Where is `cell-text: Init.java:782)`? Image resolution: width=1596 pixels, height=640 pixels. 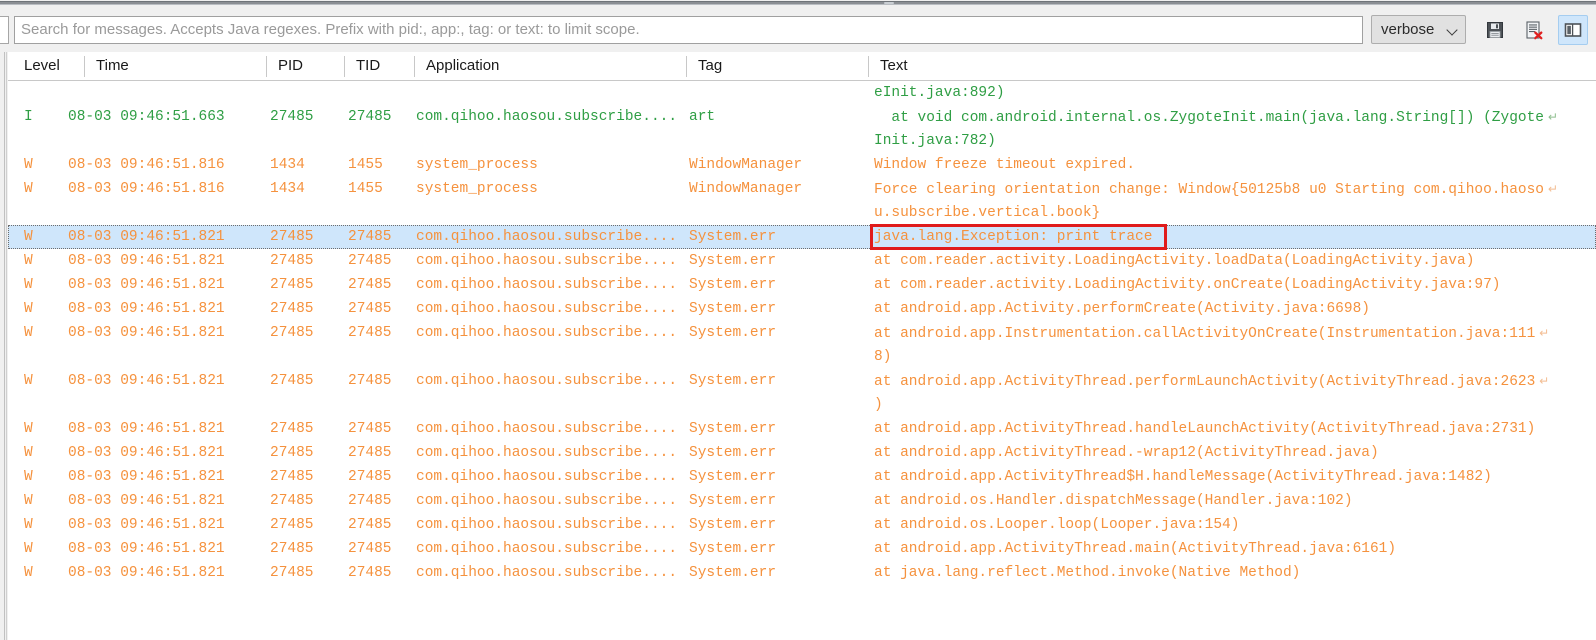
cell-text: Init.java:782) is located at coordinates (935, 141).